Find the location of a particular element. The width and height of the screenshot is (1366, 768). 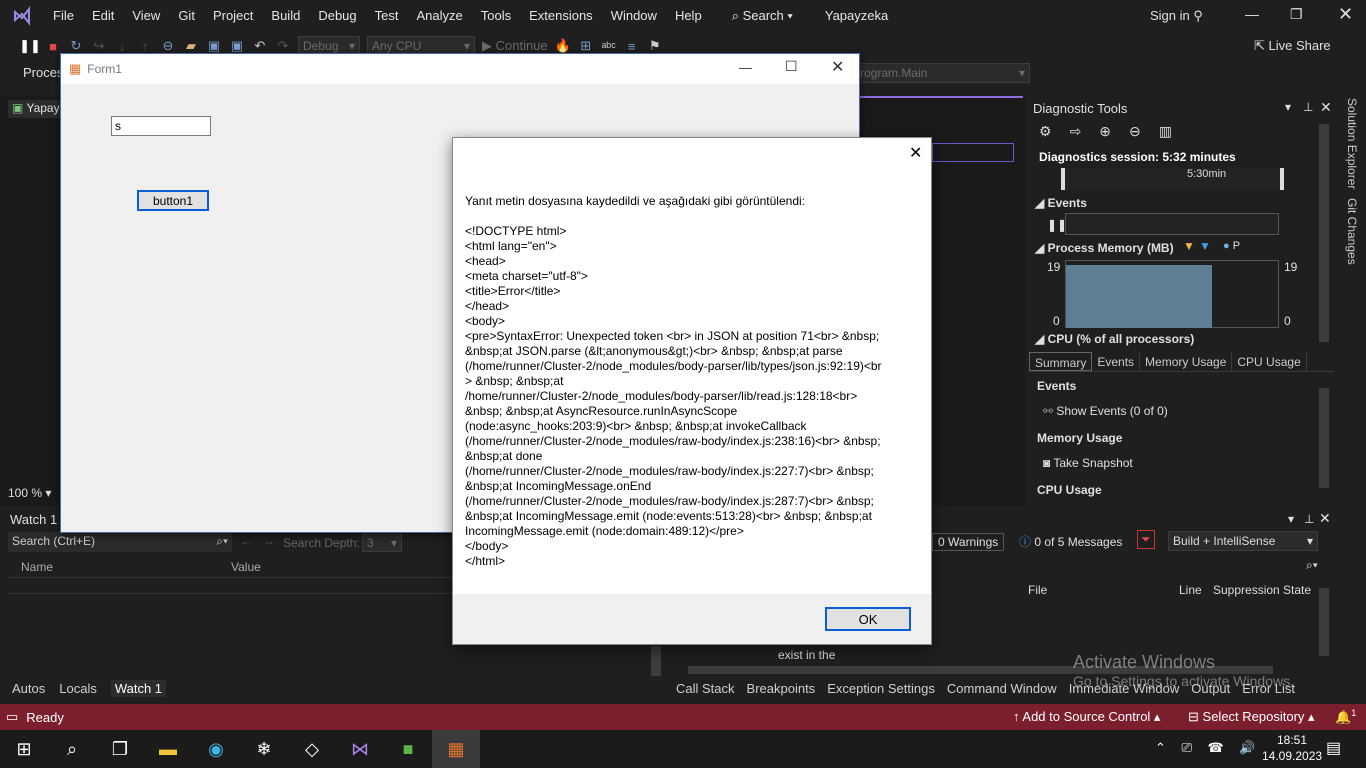

live-share-button: ⇱ Live Share is located at coordinates (1292, 46).